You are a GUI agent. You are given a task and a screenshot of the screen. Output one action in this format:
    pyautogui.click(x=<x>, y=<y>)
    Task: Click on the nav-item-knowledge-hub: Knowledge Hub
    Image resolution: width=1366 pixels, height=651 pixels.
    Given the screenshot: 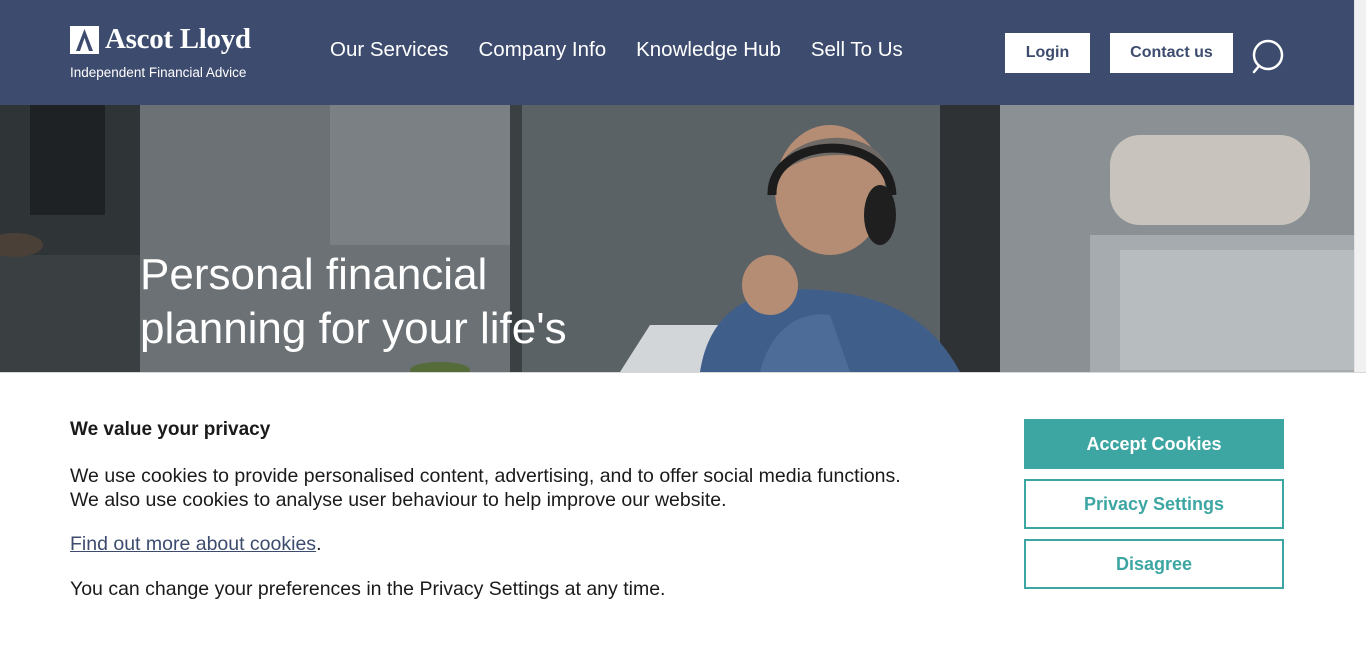 What is the action you would take?
    pyautogui.click(x=708, y=50)
    